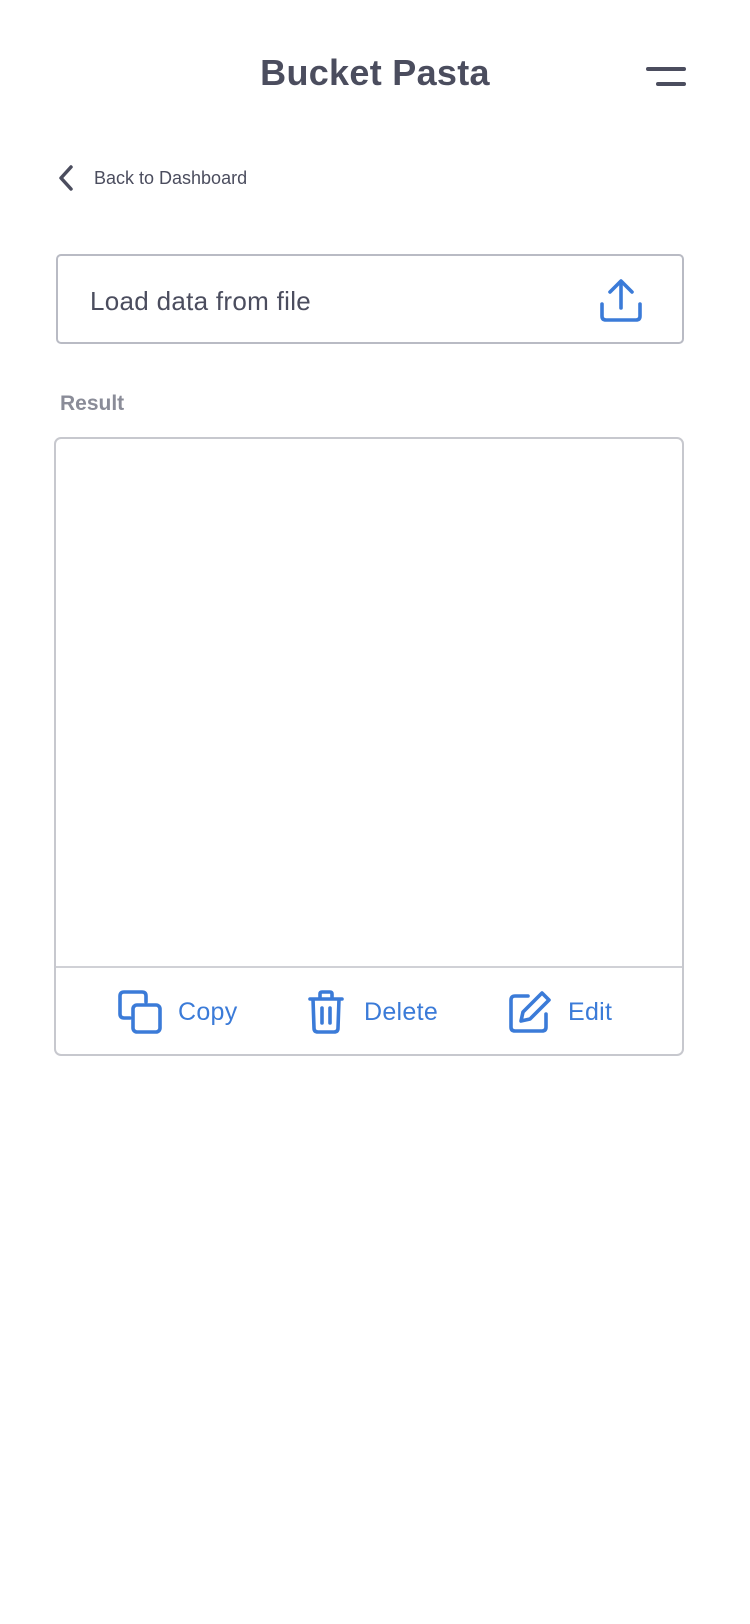 The width and height of the screenshot is (750, 1624). I want to click on load-data-button: Load data from file, so click(370, 299).